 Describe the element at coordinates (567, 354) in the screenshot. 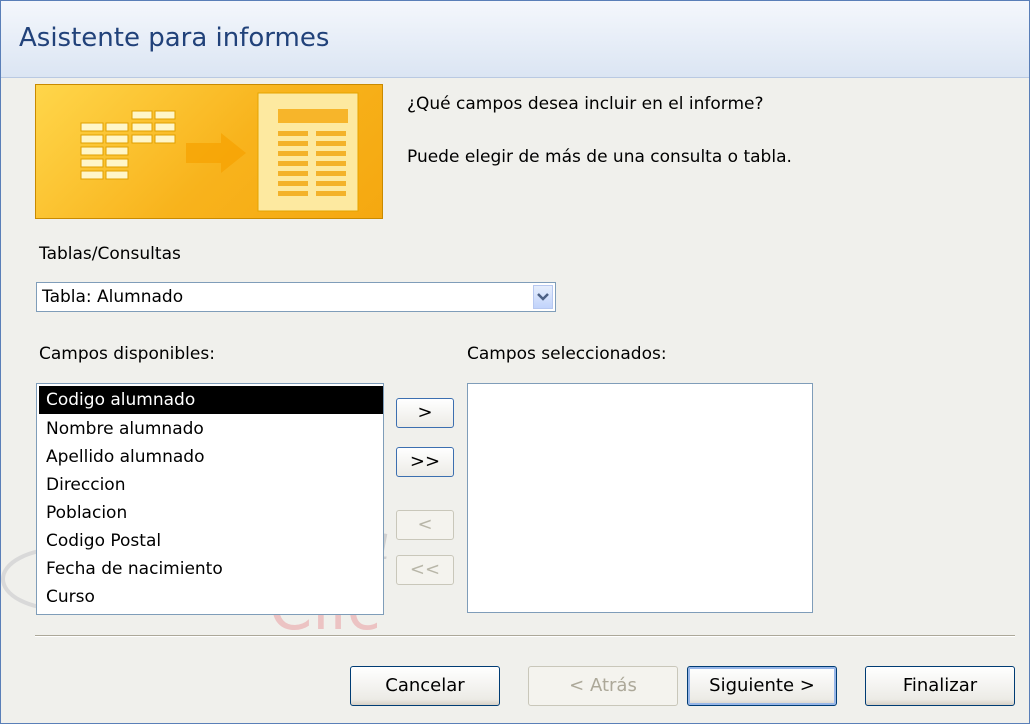

I see `selected-fields-label: Campos seleccionados:` at that location.